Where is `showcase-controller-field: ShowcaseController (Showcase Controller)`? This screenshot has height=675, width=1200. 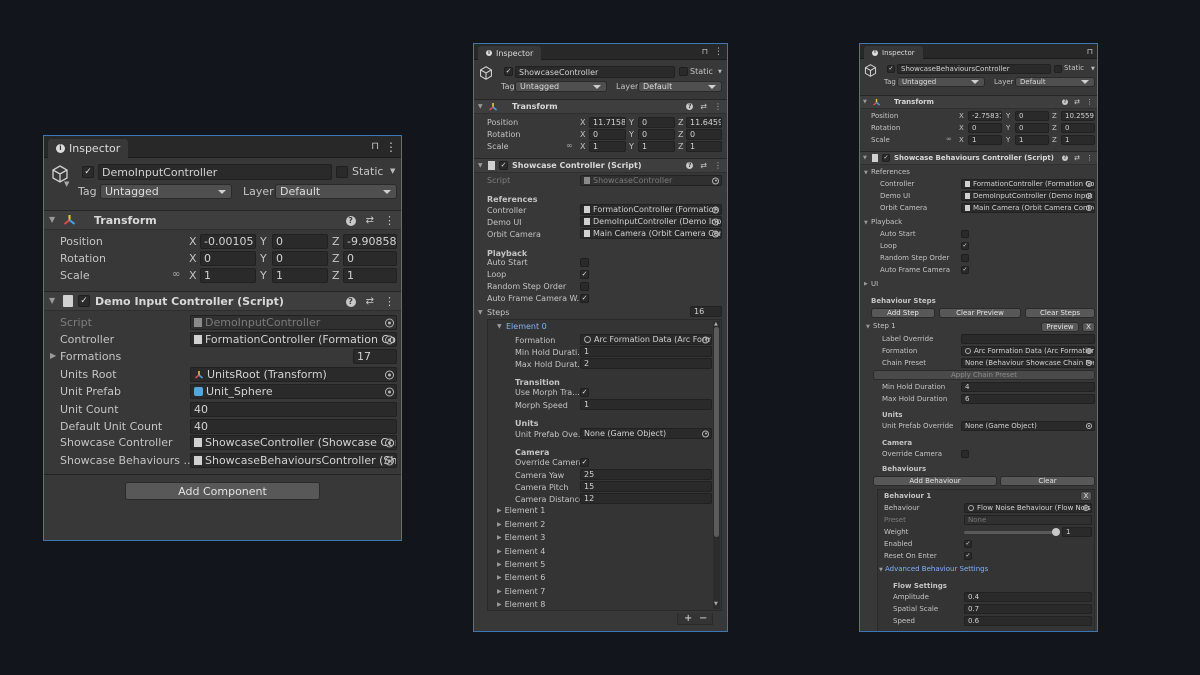
showcase-controller-field: ShowcaseController (Showcase Controller) is located at coordinates (293, 442).